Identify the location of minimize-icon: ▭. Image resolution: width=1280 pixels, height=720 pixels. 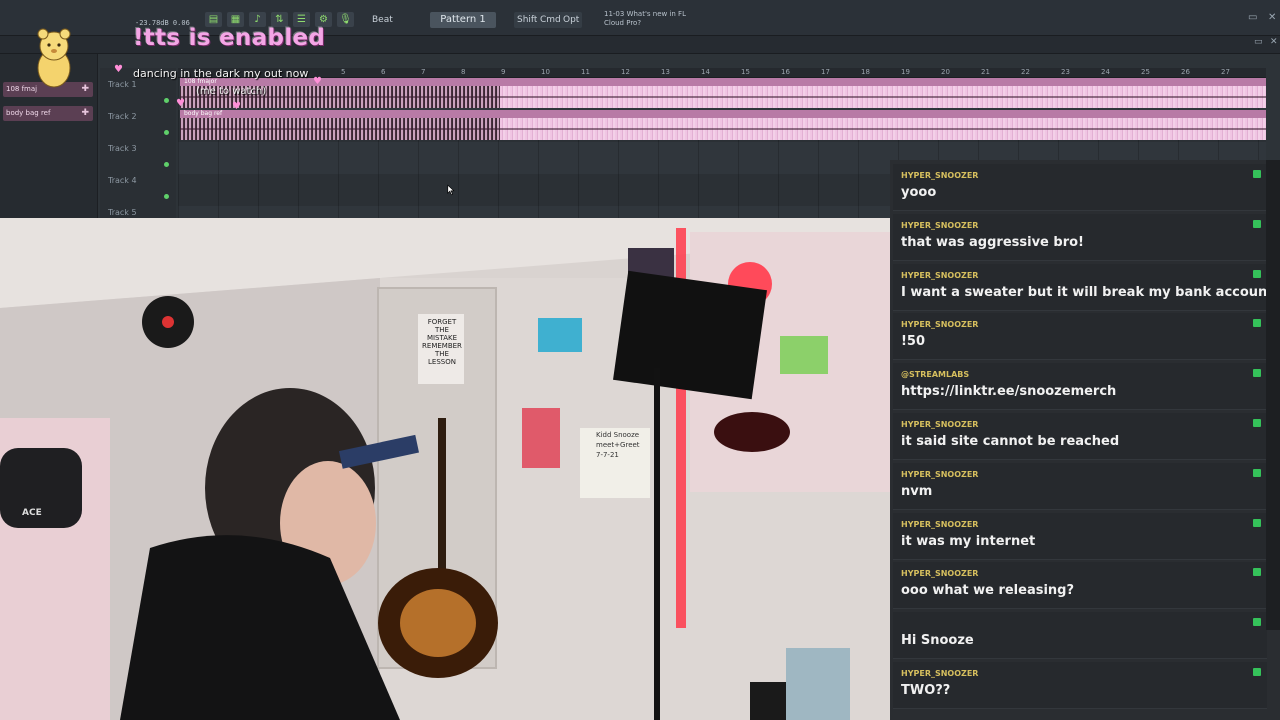
(1252, 17).